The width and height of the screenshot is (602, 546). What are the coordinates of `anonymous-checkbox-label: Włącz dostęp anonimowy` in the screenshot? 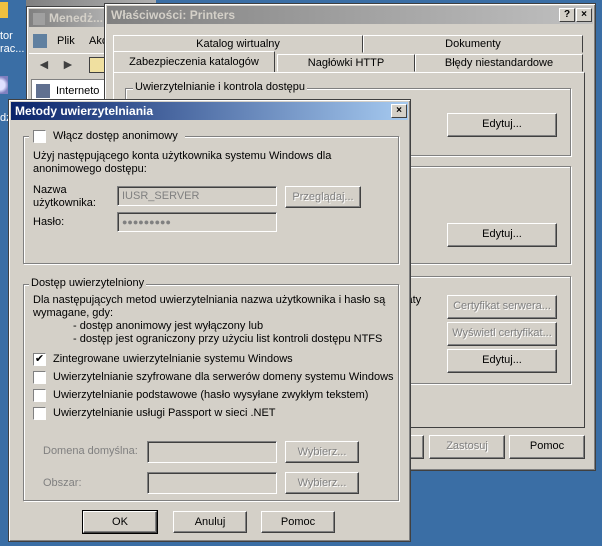 It's located at (115, 136).